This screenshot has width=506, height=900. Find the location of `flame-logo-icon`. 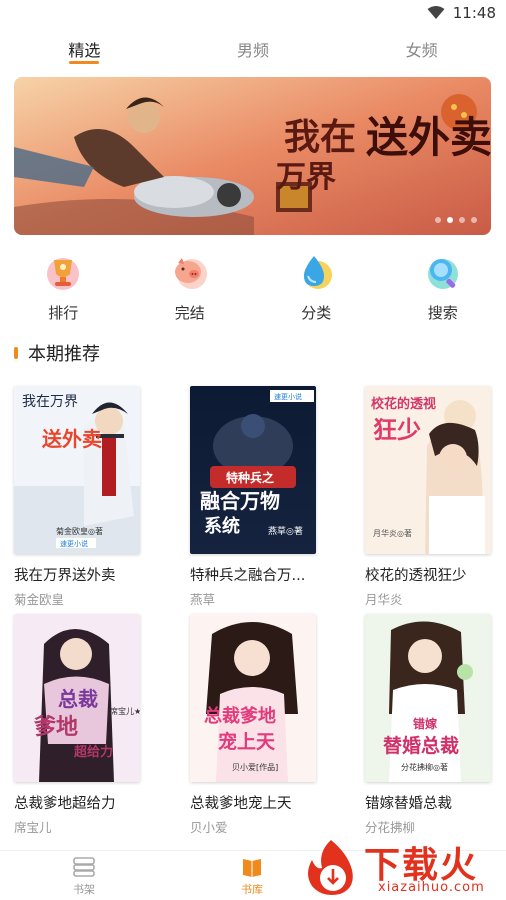

flame-logo-icon is located at coordinates (330, 867).